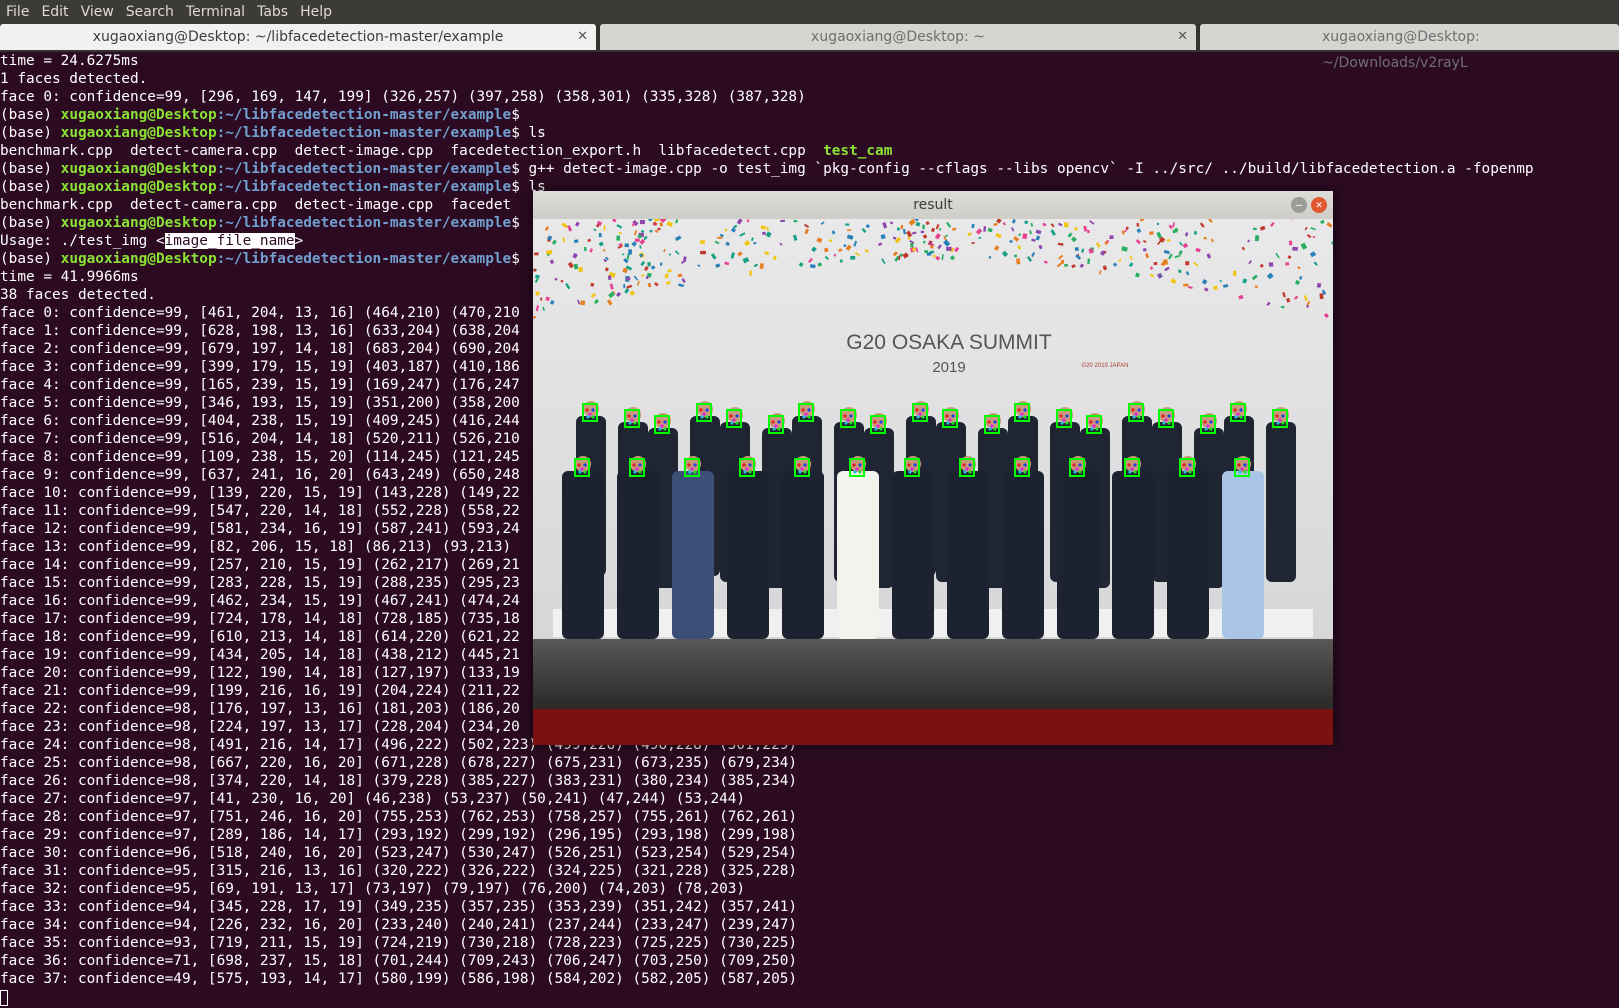  Describe the element at coordinates (54, 12) in the screenshot. I see `menu-edit: Edit` at that location.